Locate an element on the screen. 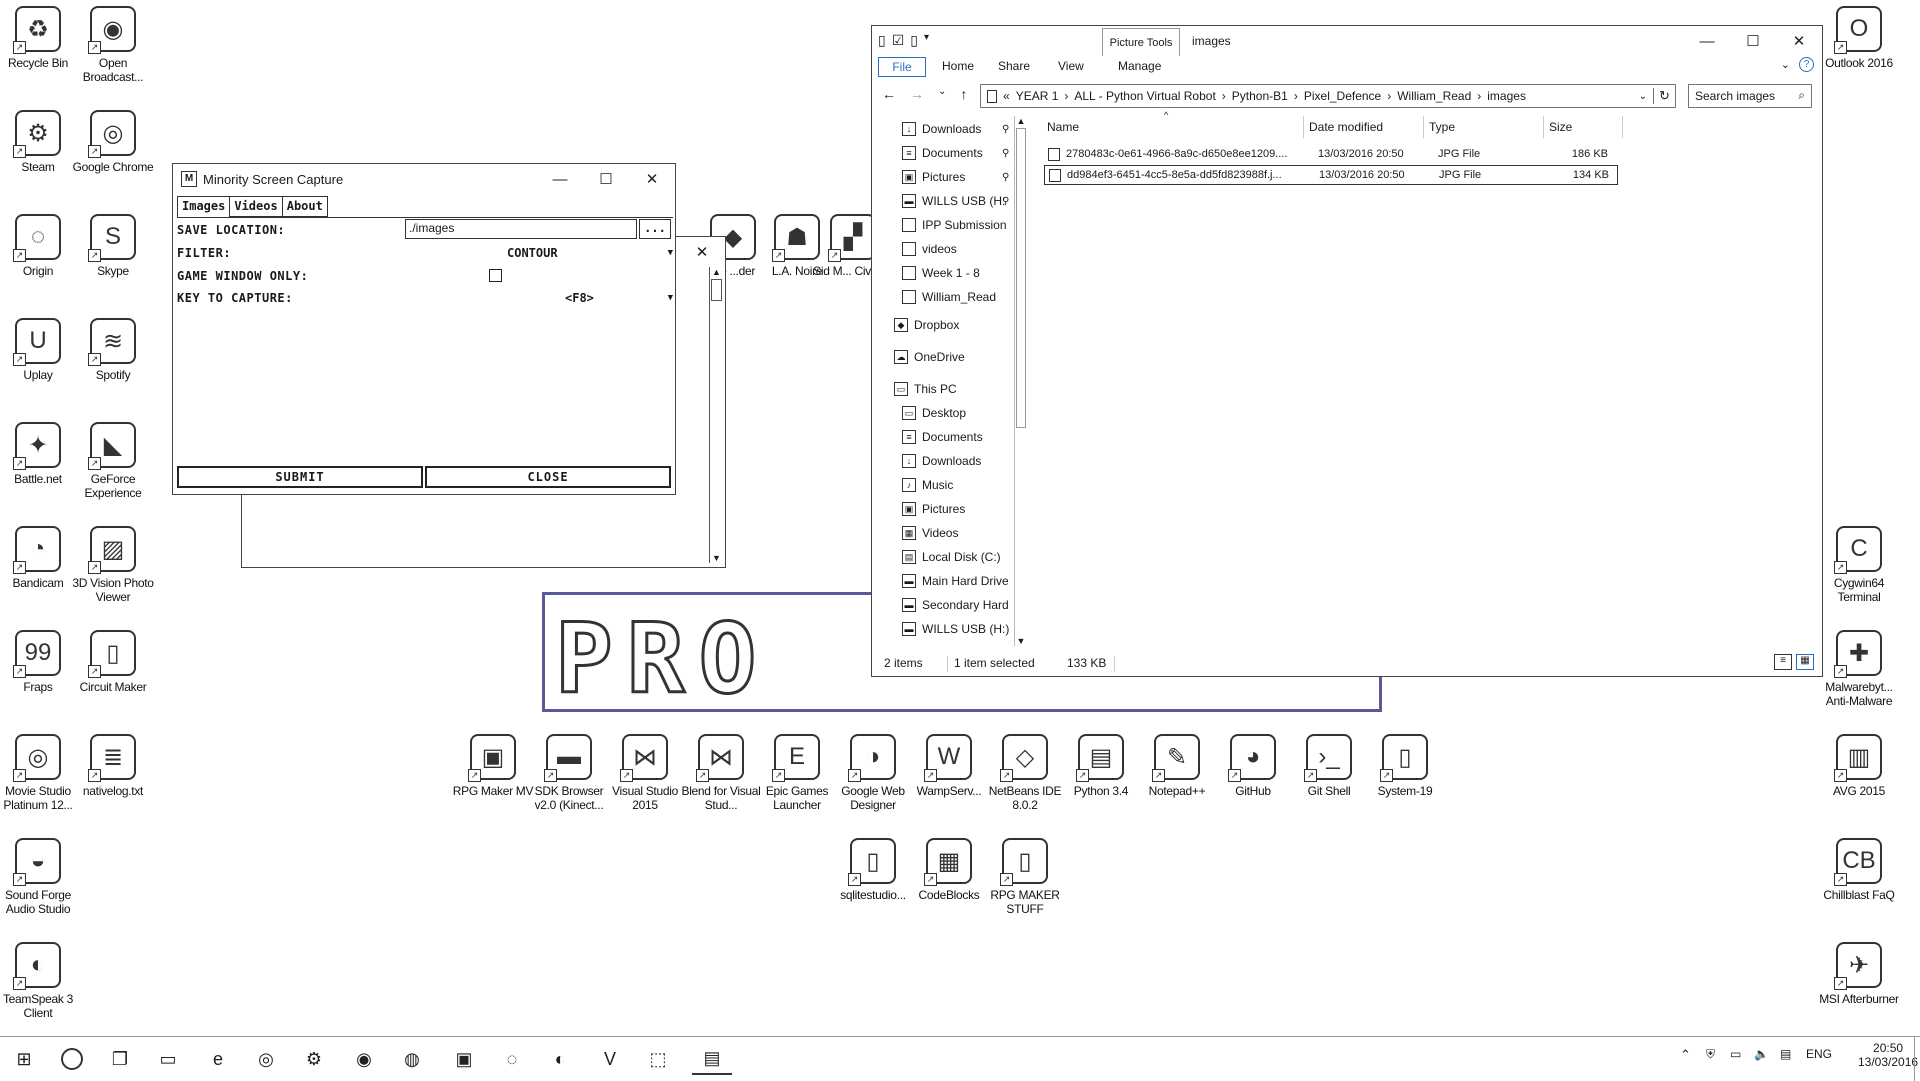 This screenshot has height=1081, width=1920. large-icons-view-icon: ▦ is located at coordinates (1805, 662).